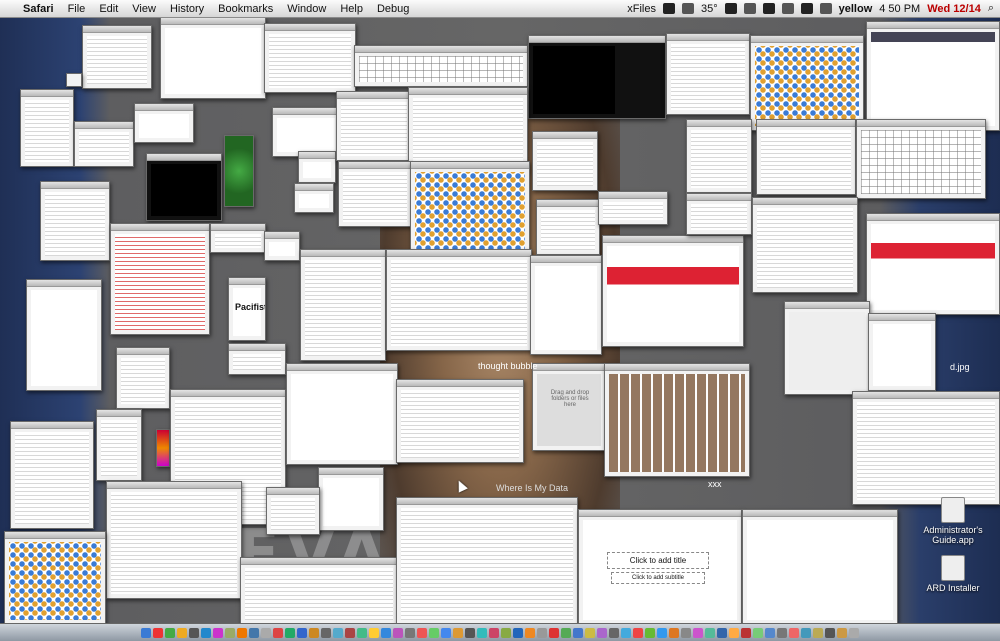 Image resolution: width=1000 pixels, height=641 pixels. What do you see at coordinates (953, 521) in the screenshot?
I see `desktop-icon-admin-guide: Administrator's Guide.app` at bounding box center [953, 521].